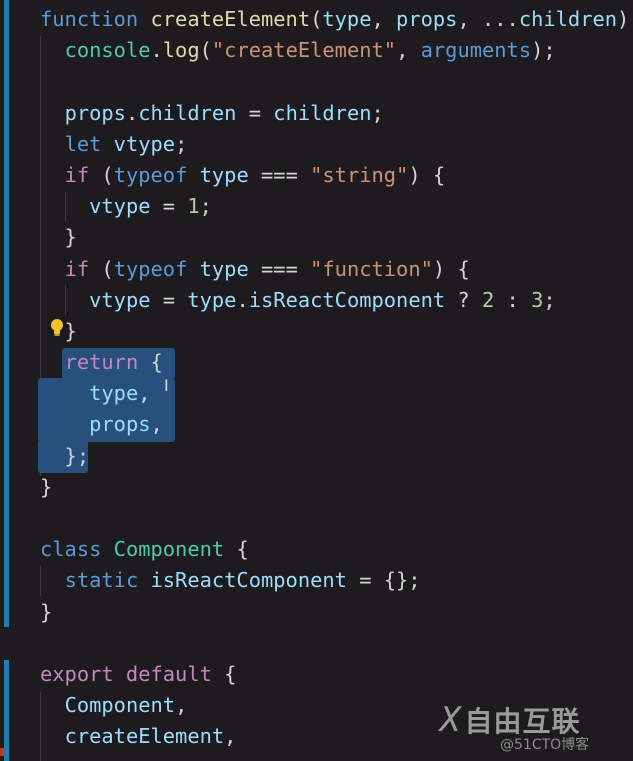 This screenshot has width=633, height=761. What do you see at coordinates (101, 362) in the screenshot?
I see `code-token: return` at bounding box center [101, 362].